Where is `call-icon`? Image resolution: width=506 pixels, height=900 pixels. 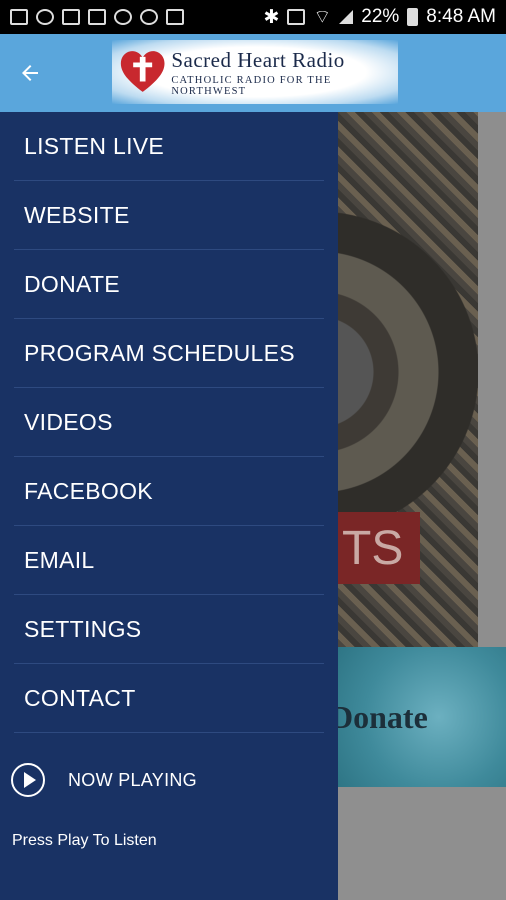 call-icon is located at coordinates (149, 17).